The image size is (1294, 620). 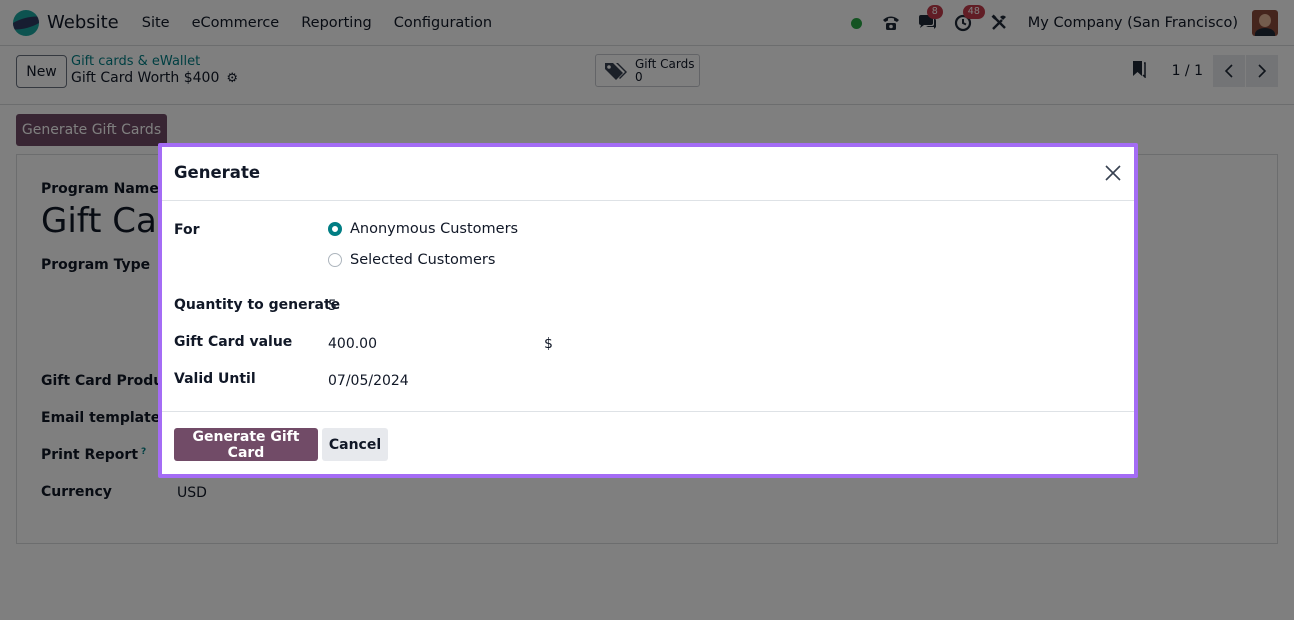 What do you see at coordinates (355, 444) in the screenshot?
I see `cancel-button: Cancel` at bounding box center [355, 444].